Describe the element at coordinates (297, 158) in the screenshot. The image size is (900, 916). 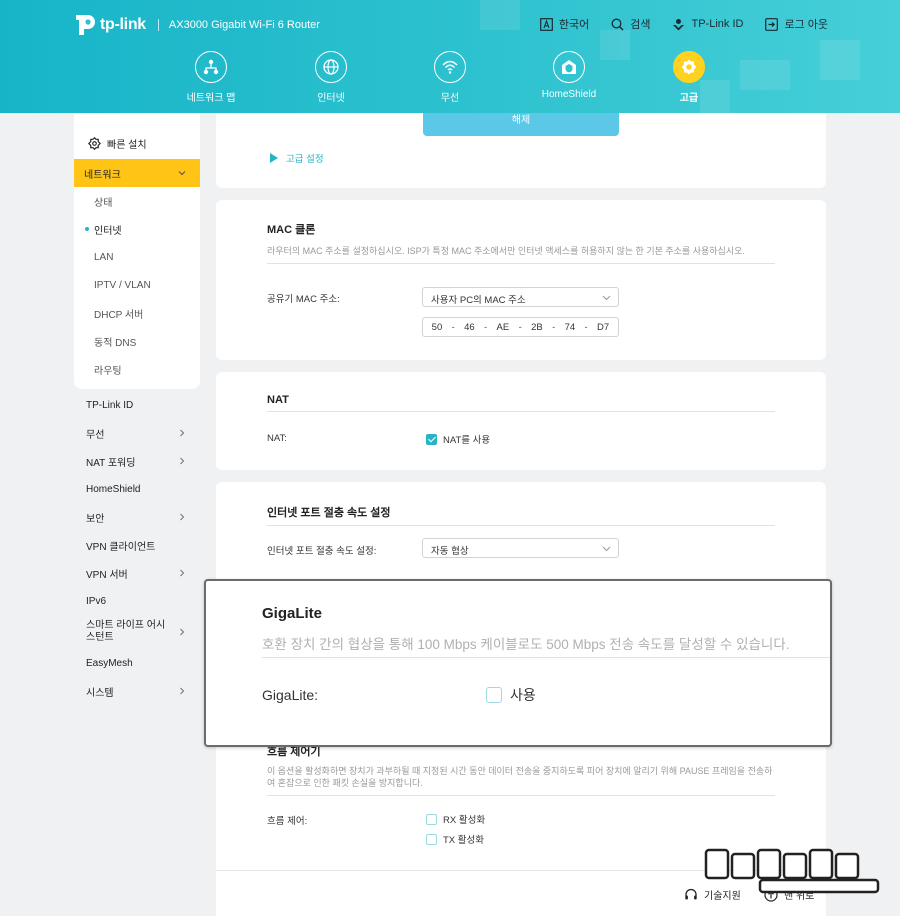
I see `advanced-settings-toggle: 고급 설정` at that location.